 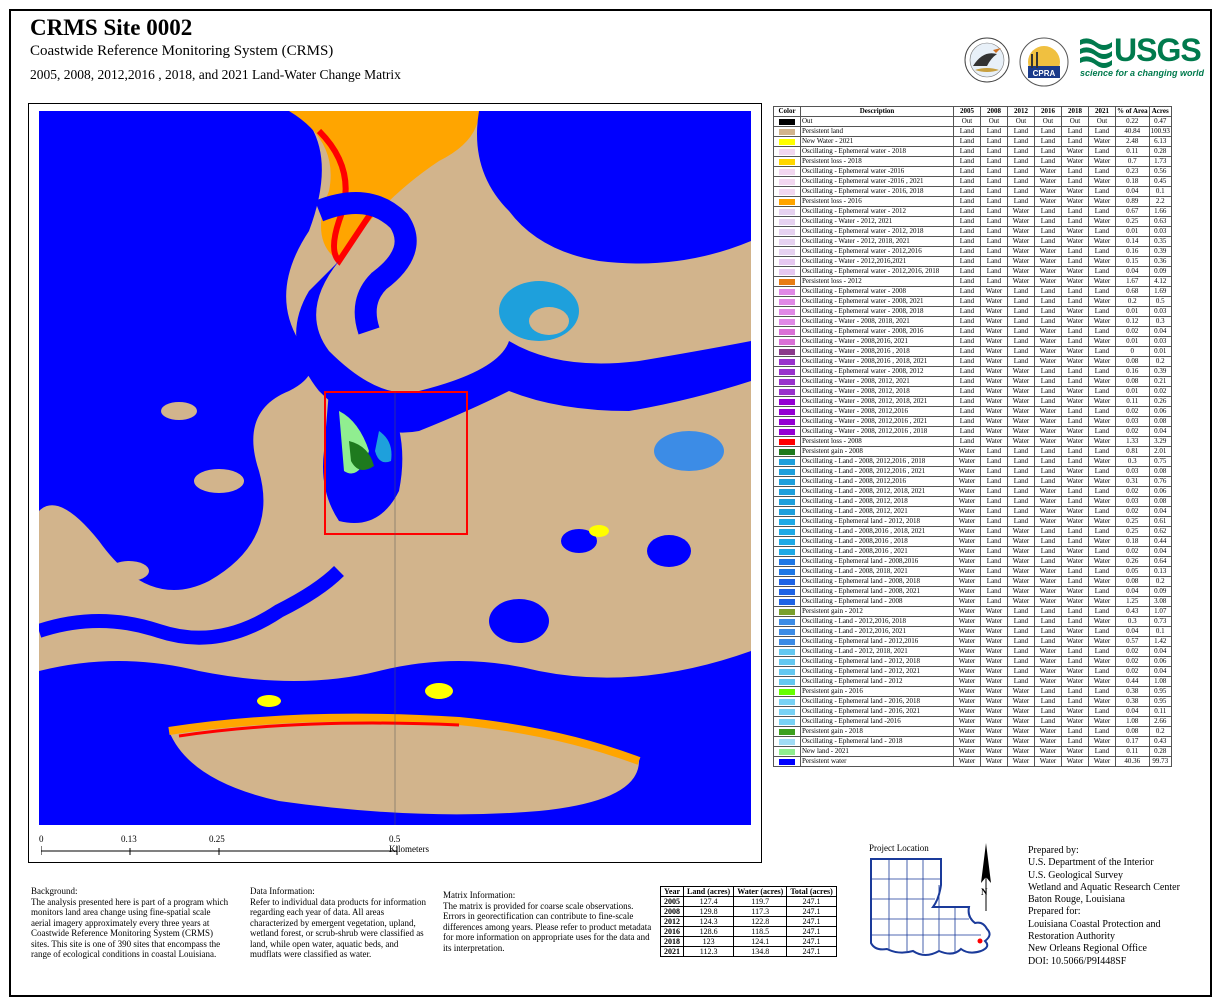 I want to click on page-title: CRMS Site 0002, so click(x=111, y=27).